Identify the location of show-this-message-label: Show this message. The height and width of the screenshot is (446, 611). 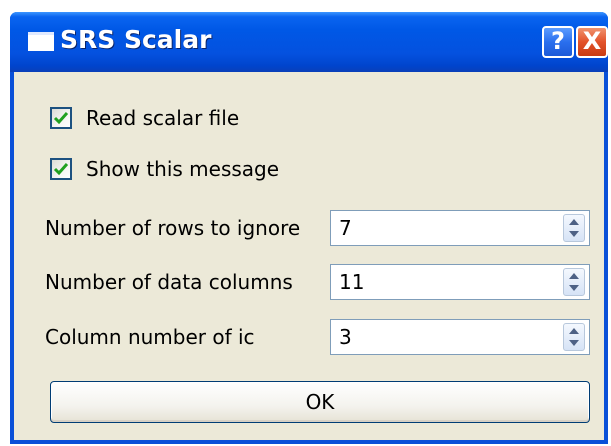
(183, 169).